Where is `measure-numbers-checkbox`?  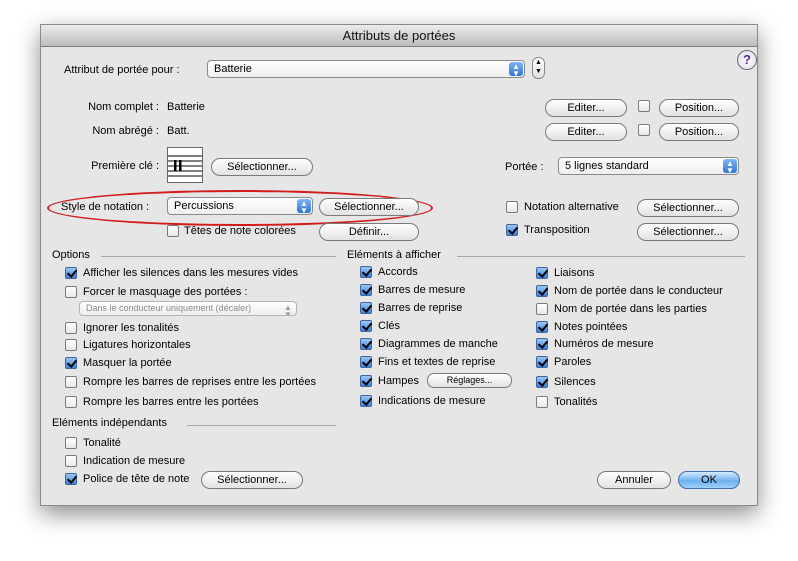
measure-numbers-checkbox is located at coordinates (542, 344).